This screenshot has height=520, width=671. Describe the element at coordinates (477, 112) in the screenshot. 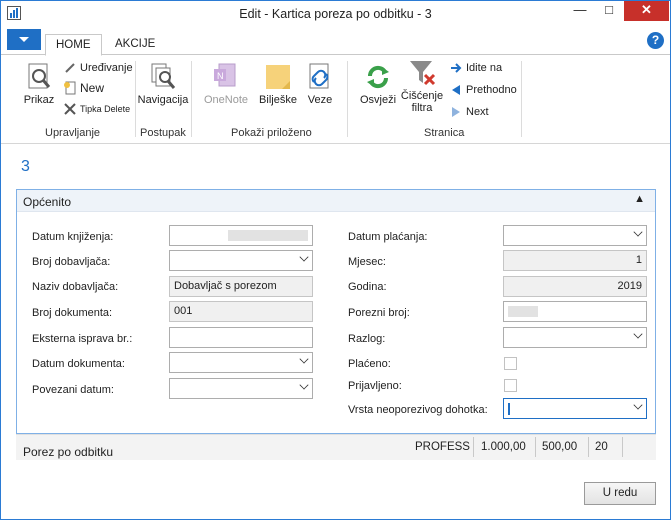

I see `next-label: Next` at that location.